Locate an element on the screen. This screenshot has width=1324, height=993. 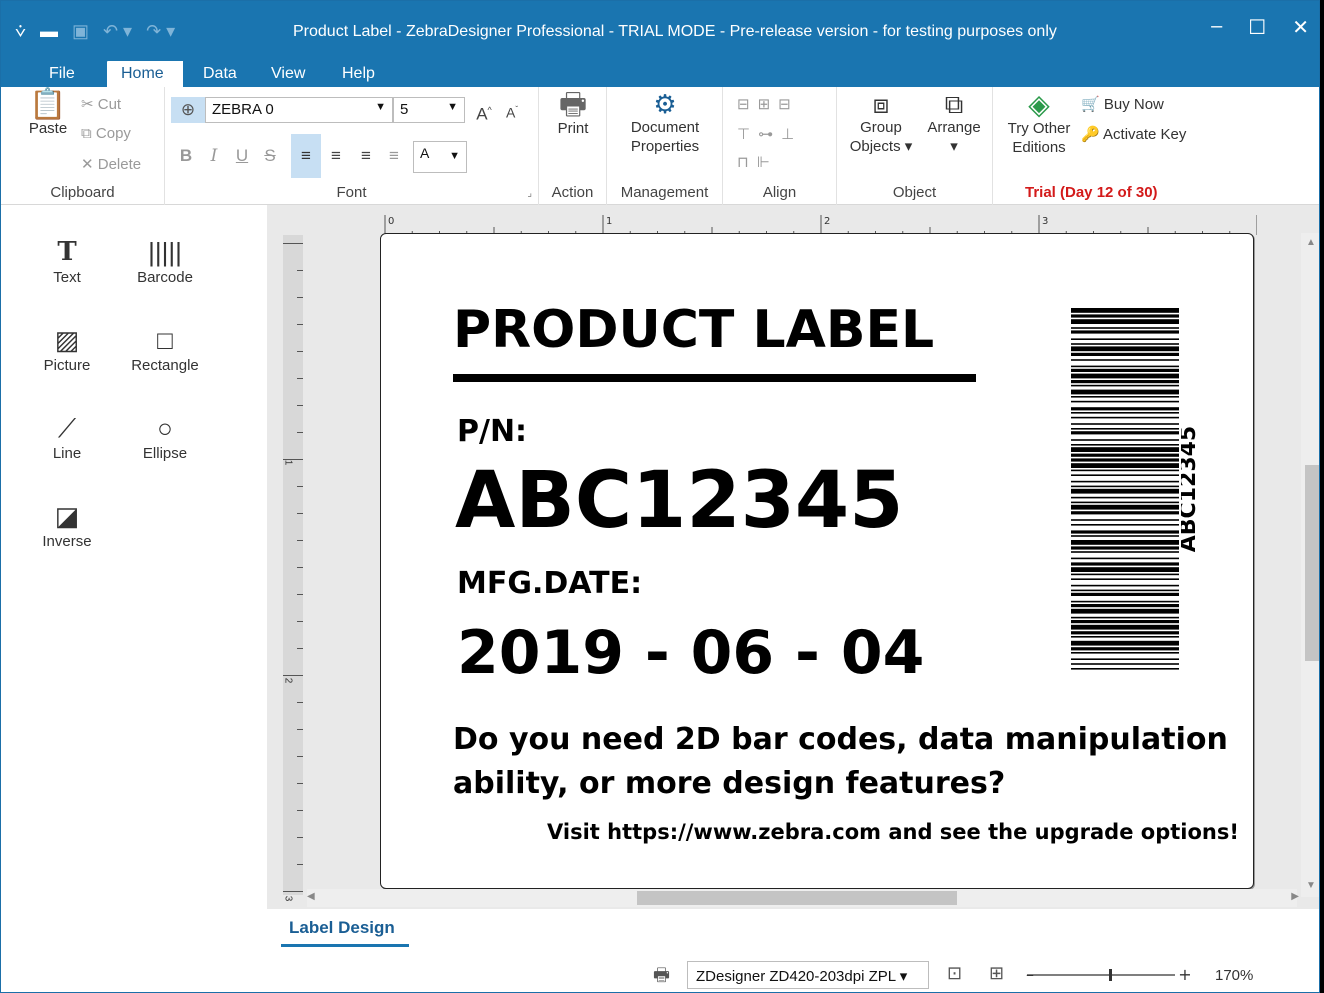
tool-picture: ▨ Picture is located at coordinates (67, 348).